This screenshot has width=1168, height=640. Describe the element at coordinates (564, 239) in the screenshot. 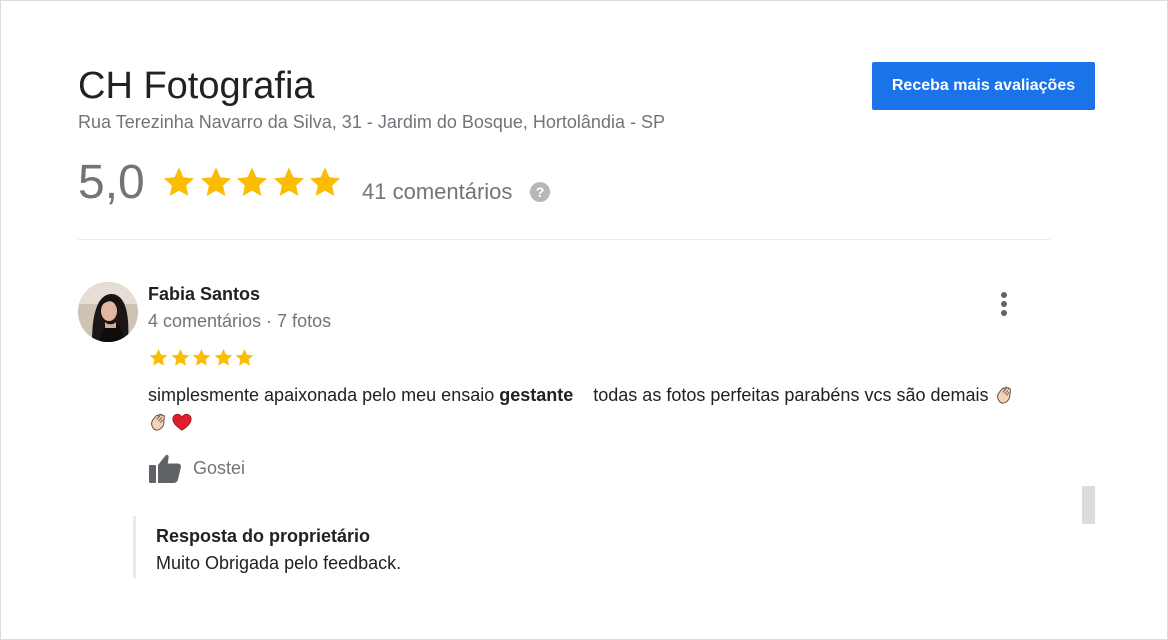

I see `section-divider` at that location.